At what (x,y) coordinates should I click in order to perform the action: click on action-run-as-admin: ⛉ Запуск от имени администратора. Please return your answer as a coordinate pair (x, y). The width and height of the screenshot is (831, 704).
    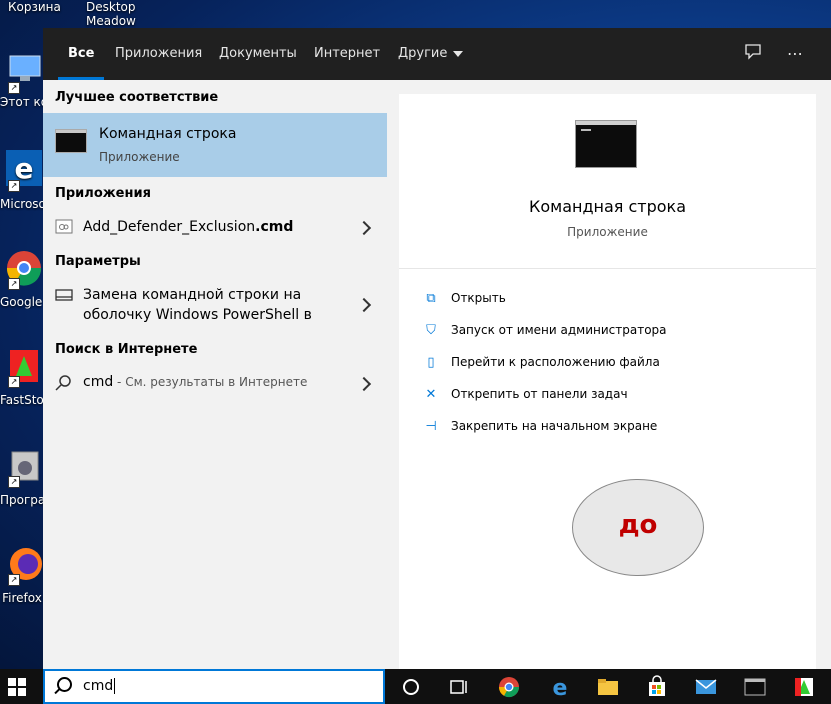
    Looking at the image, I should click on (545, 330).